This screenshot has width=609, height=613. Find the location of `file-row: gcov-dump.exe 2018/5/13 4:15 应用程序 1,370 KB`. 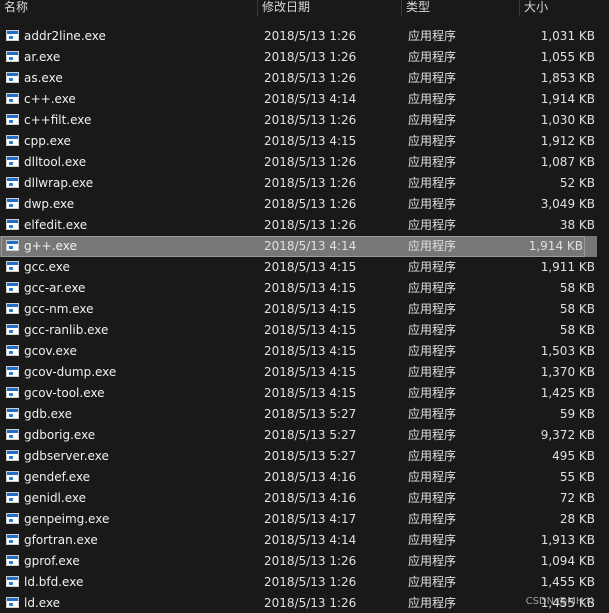

file-row: gcov-dump.exe 2018/5/13 4:15 应用程序 1,370 KB is located at coordinates (304, 372).